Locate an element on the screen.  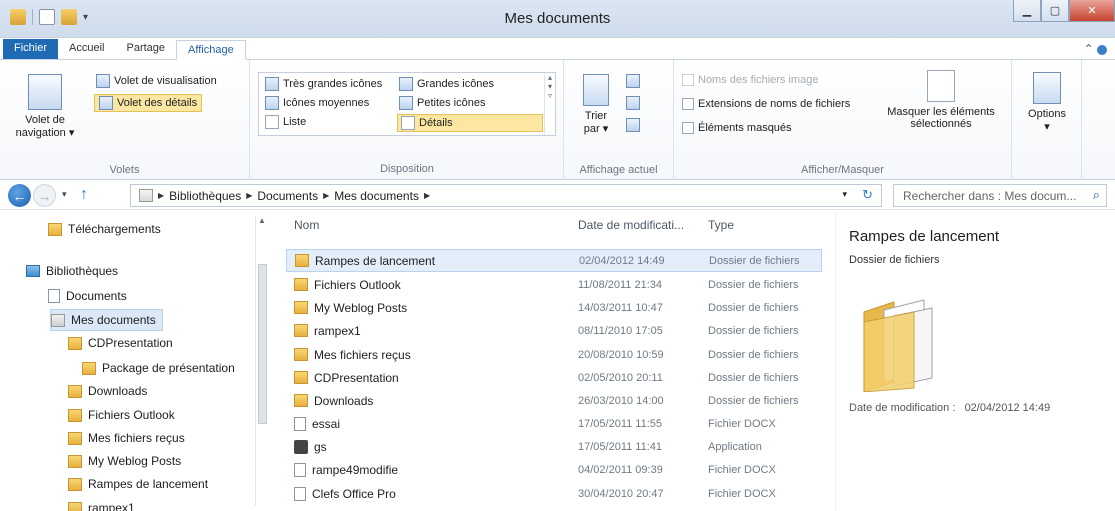
file-date: 20/08/2010 10:59 is located at coordinates (621, 354).